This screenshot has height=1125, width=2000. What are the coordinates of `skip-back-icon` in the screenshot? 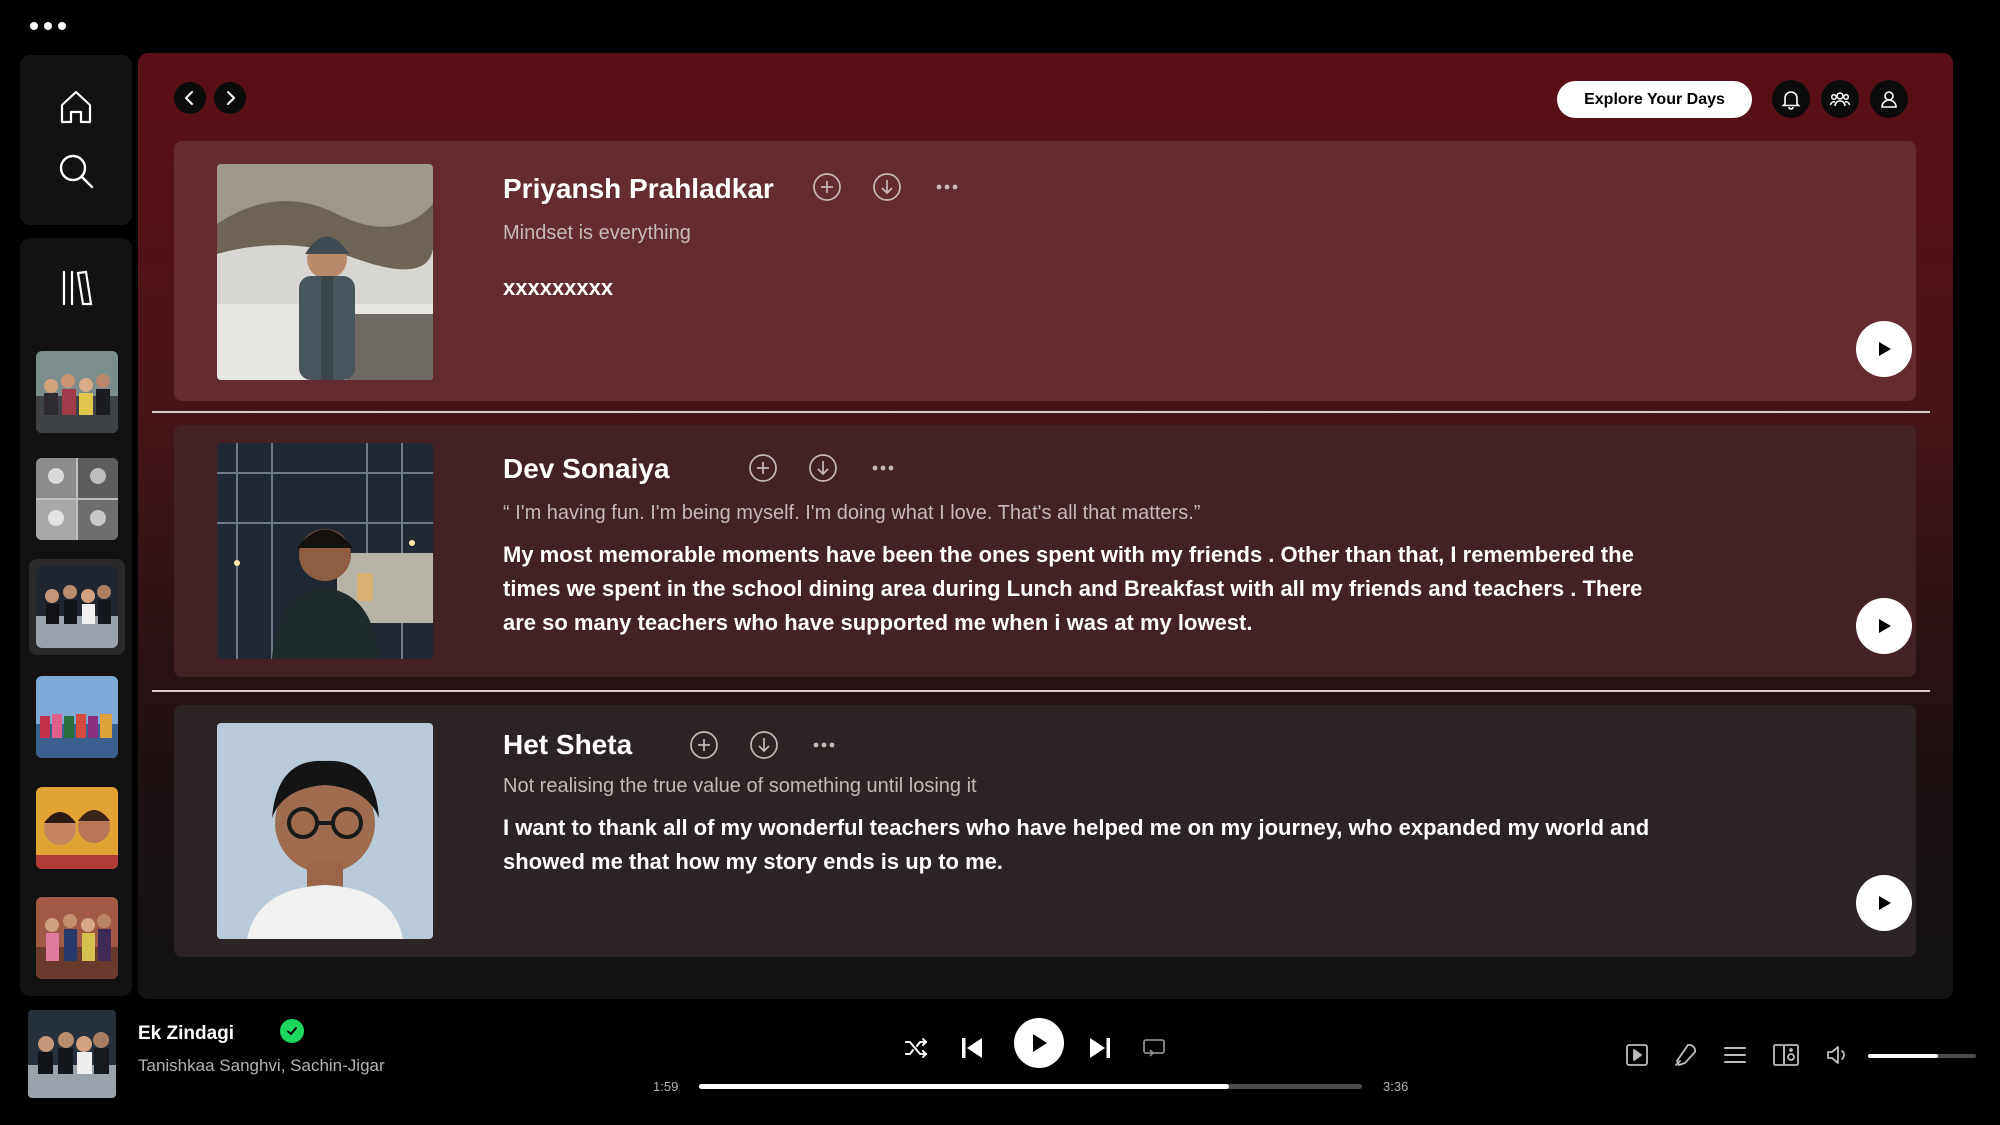 It's located at (972, 1048).